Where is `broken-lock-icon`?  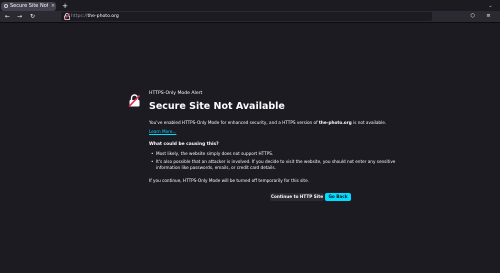 broken-lock-icon is located at coordinates (134, 100).